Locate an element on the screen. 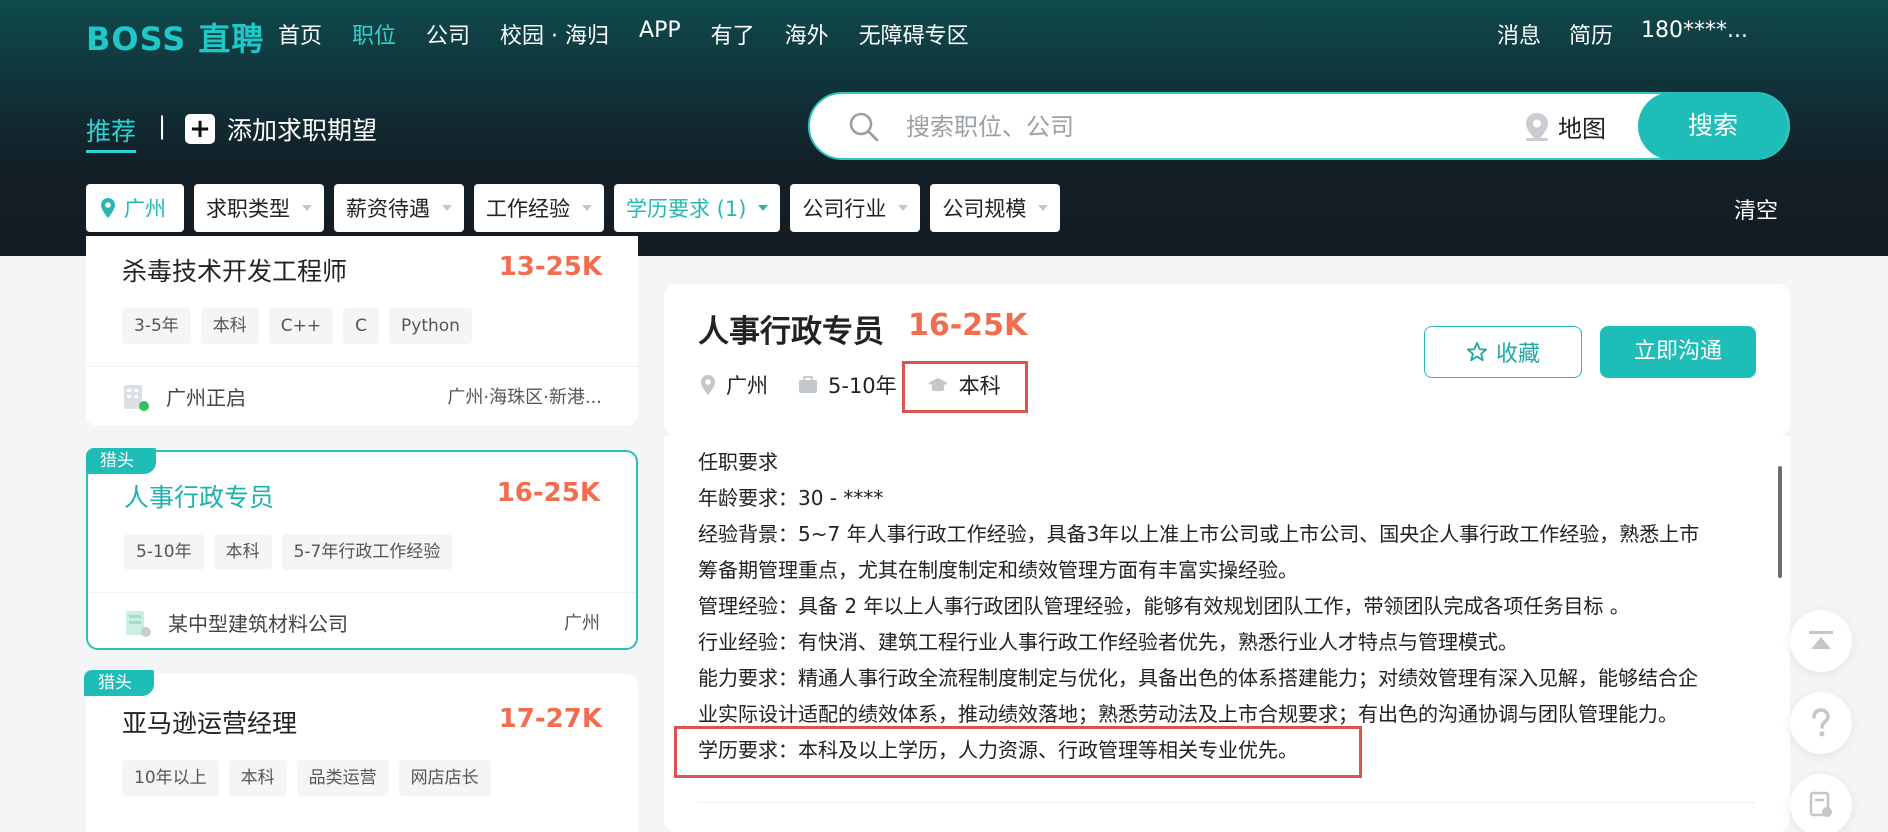 The width and height of the screenshot is (1888, 832). job-tags: 5-10年 本科 5-7年行政工作经验 is located at coordinates (288, 552).